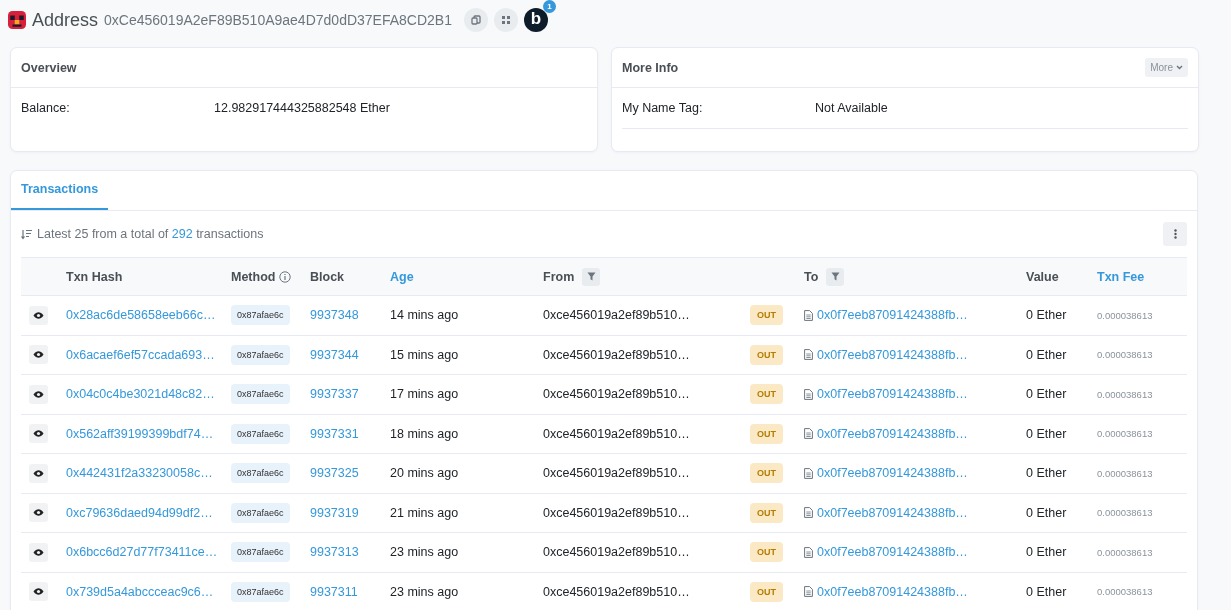 The image size is (1231, 610). Describe the element at coordinates (60, 190) in the screenshot. I see `tab: Transactions` at that location.